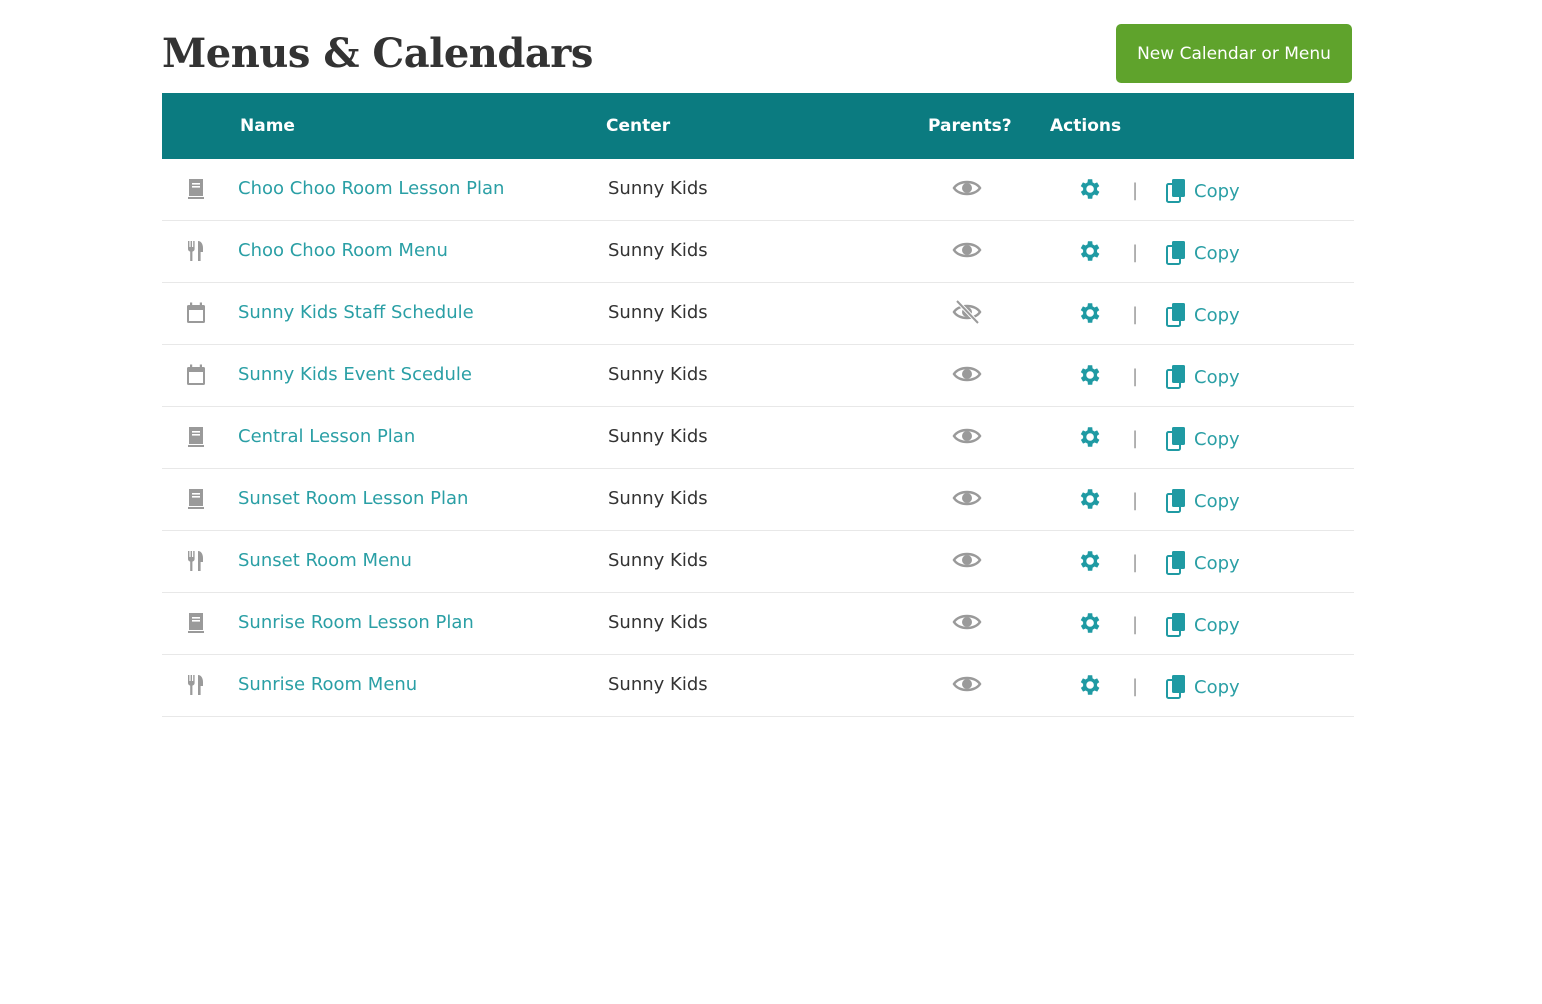  Describe the element at coordinates (353, 499) in the screenshot. I see `calendar-name-link: Sunset Room Lesson Plan` at that location.